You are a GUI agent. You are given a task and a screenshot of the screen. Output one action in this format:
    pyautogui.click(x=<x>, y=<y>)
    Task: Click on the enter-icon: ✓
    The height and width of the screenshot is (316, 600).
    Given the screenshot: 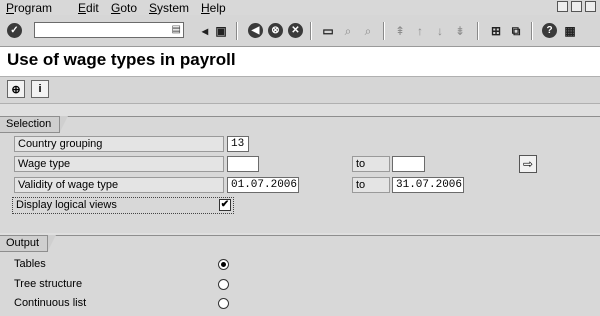 What is the action you would take?
    pyautogui.click(x=14, y=30)
    